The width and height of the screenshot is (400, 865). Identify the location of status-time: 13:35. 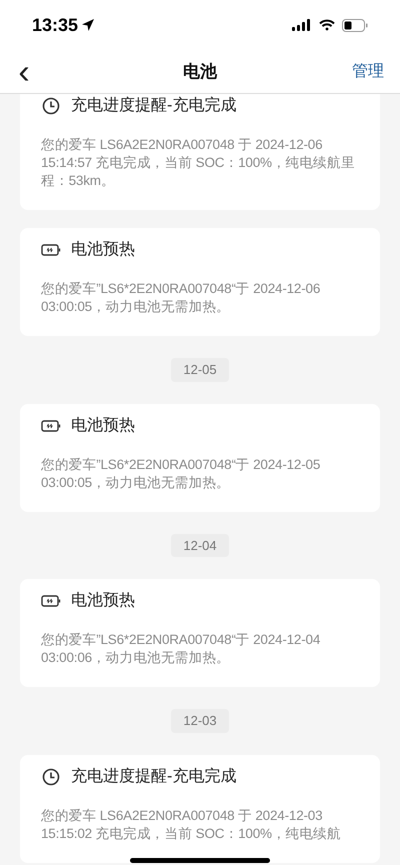
(55, 25).